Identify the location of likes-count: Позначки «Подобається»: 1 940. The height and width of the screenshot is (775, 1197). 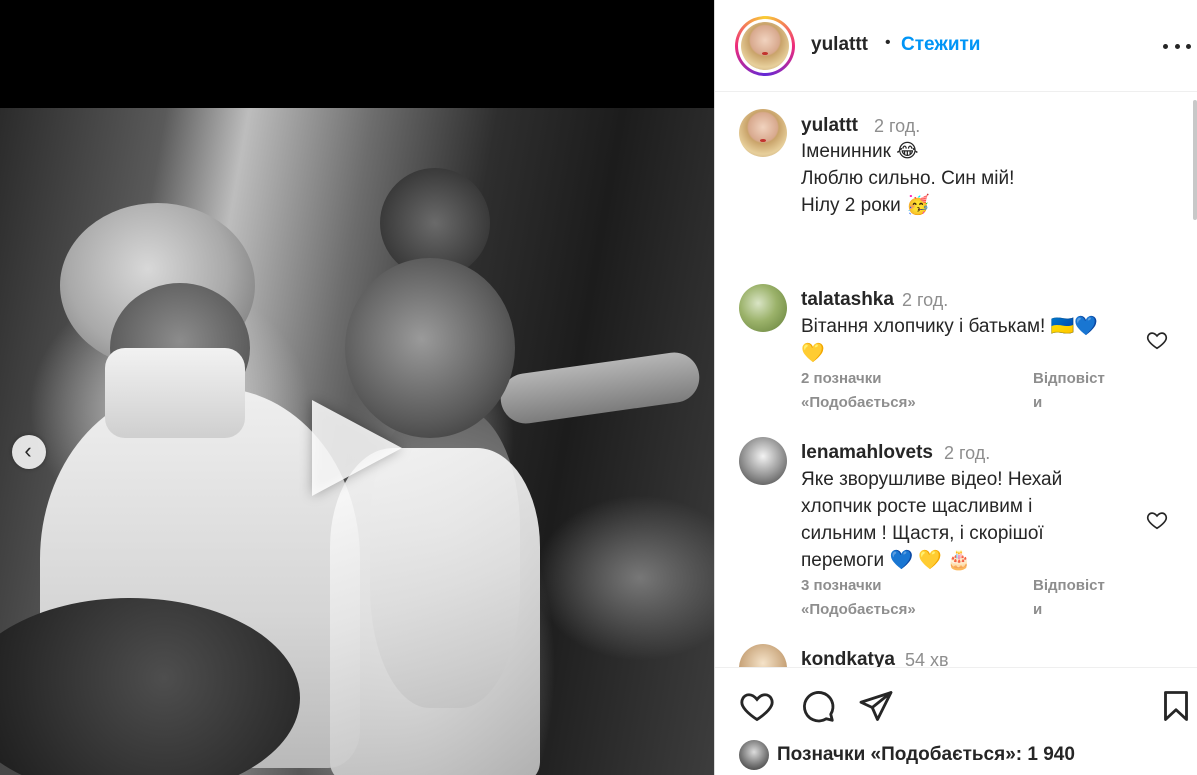
(926, 755).